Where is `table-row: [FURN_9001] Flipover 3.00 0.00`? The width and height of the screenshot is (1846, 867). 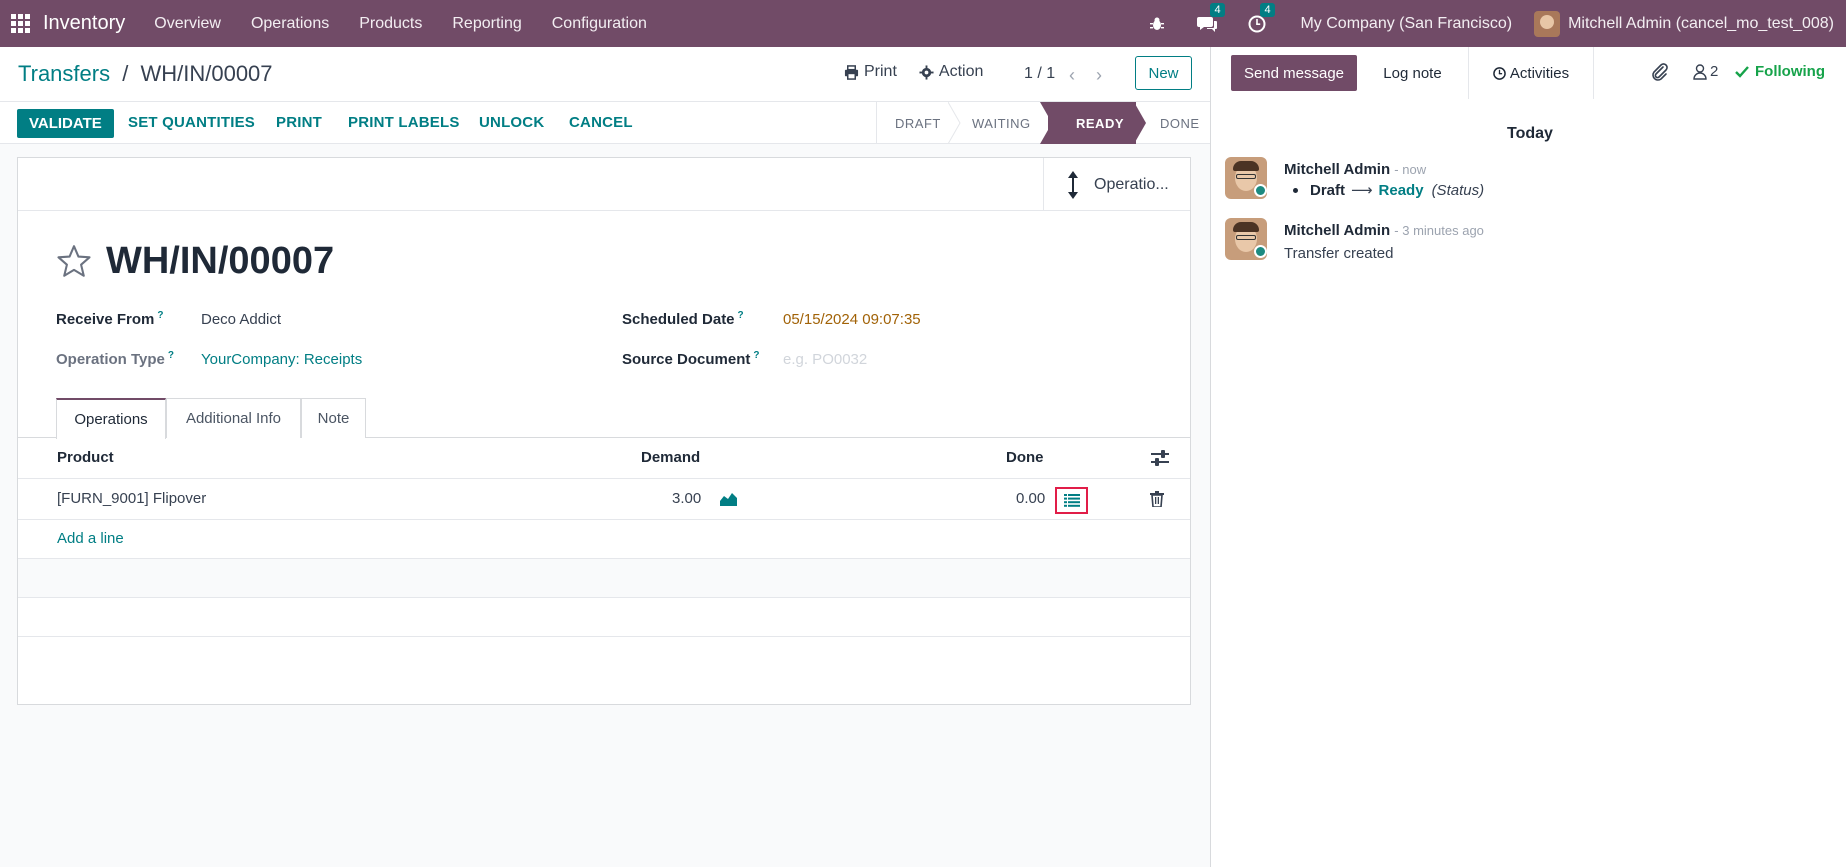 table-row: [FURN_9001] Flipover 3.00 0.00 is located at coordinates (604, 499).